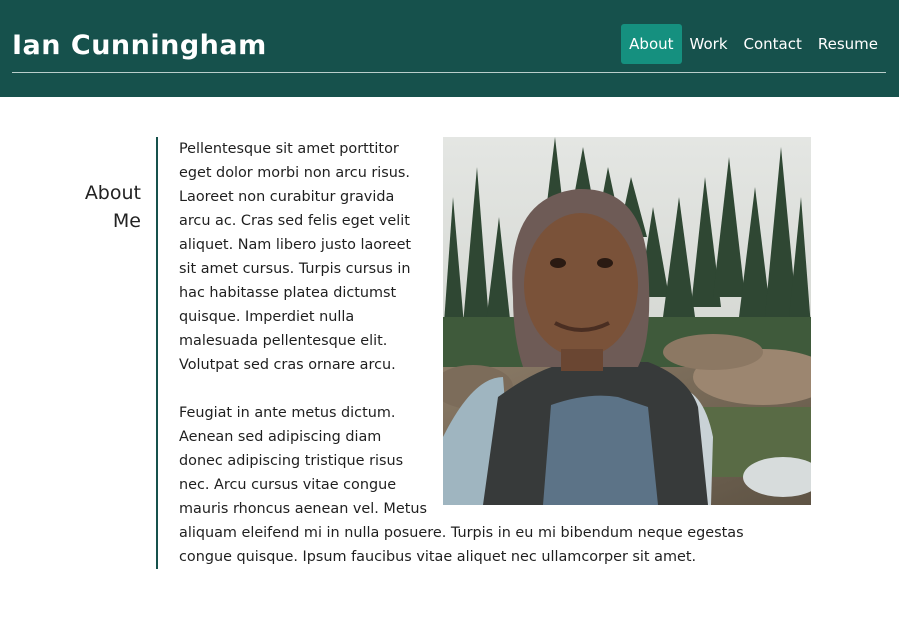 Image resolution: width=899 pixels, height=619 pixels. What do you see at coordinates (449, 72) in the screenshot?
I see `header-divider` at bounding box center [449, 72].